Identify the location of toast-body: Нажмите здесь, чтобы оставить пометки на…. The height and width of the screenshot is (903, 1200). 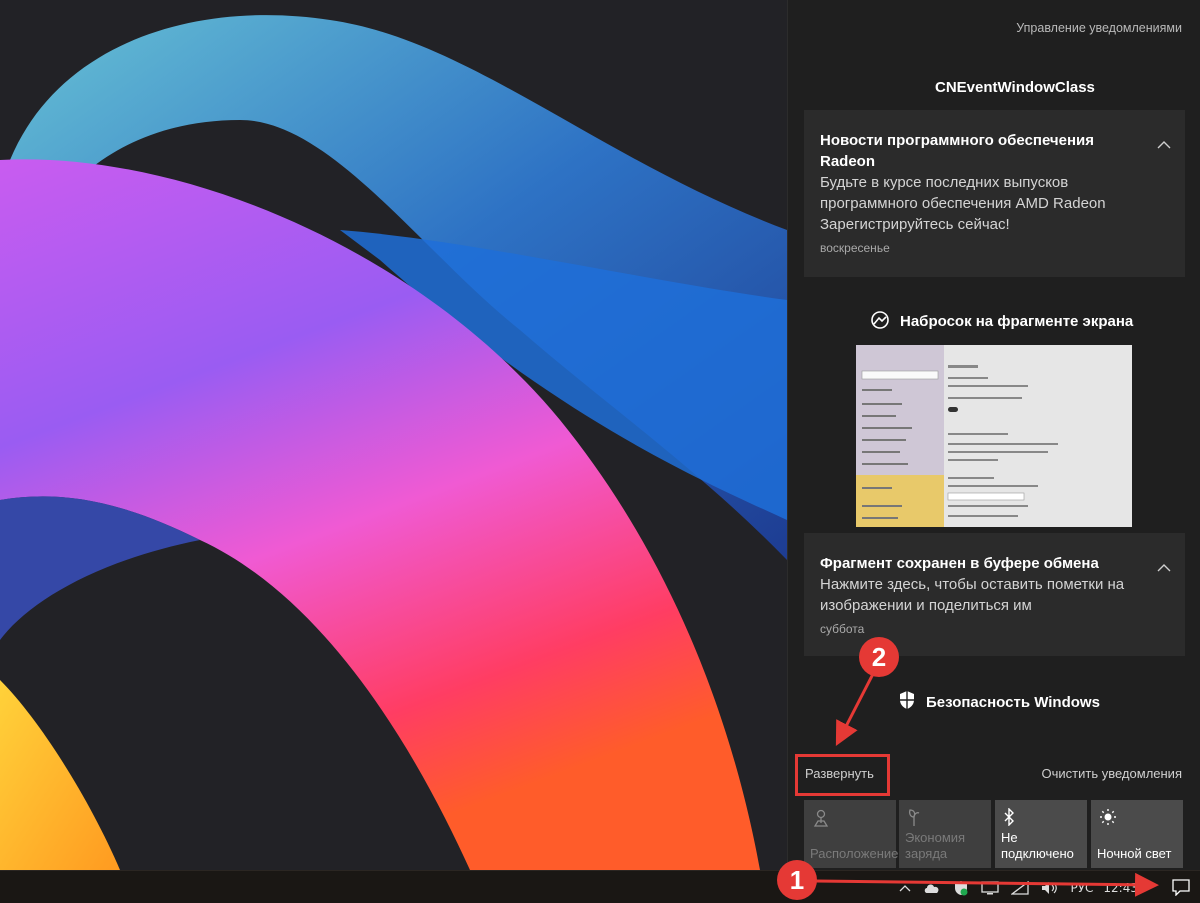
(972, 595).